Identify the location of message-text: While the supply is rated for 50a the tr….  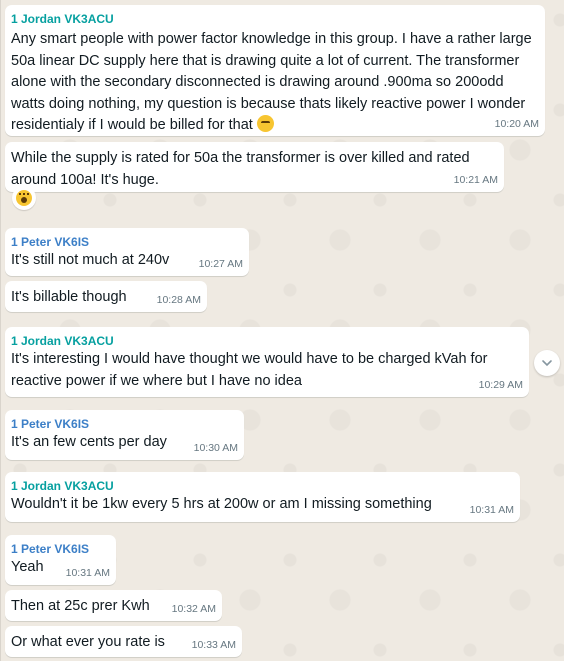
(240, 169).